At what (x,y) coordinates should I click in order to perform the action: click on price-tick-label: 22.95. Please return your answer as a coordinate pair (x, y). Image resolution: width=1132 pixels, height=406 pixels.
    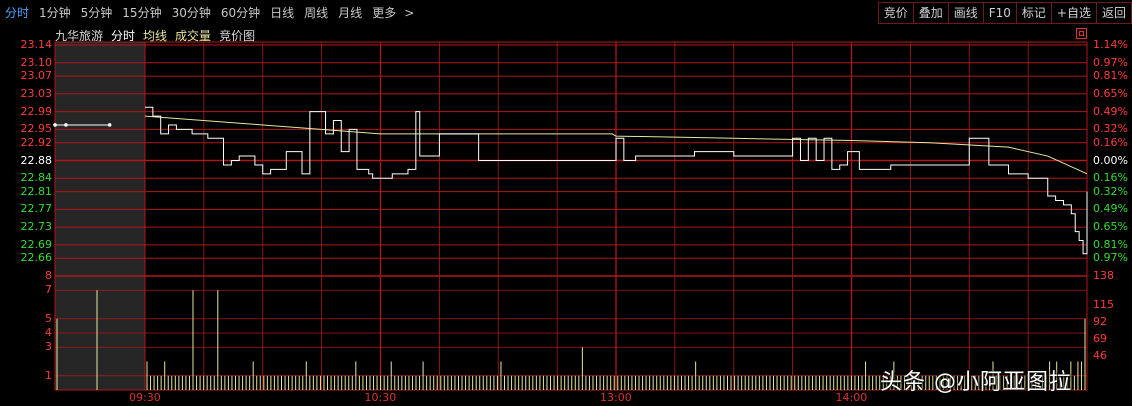
    Looking at the image, I should click on (36, 129).